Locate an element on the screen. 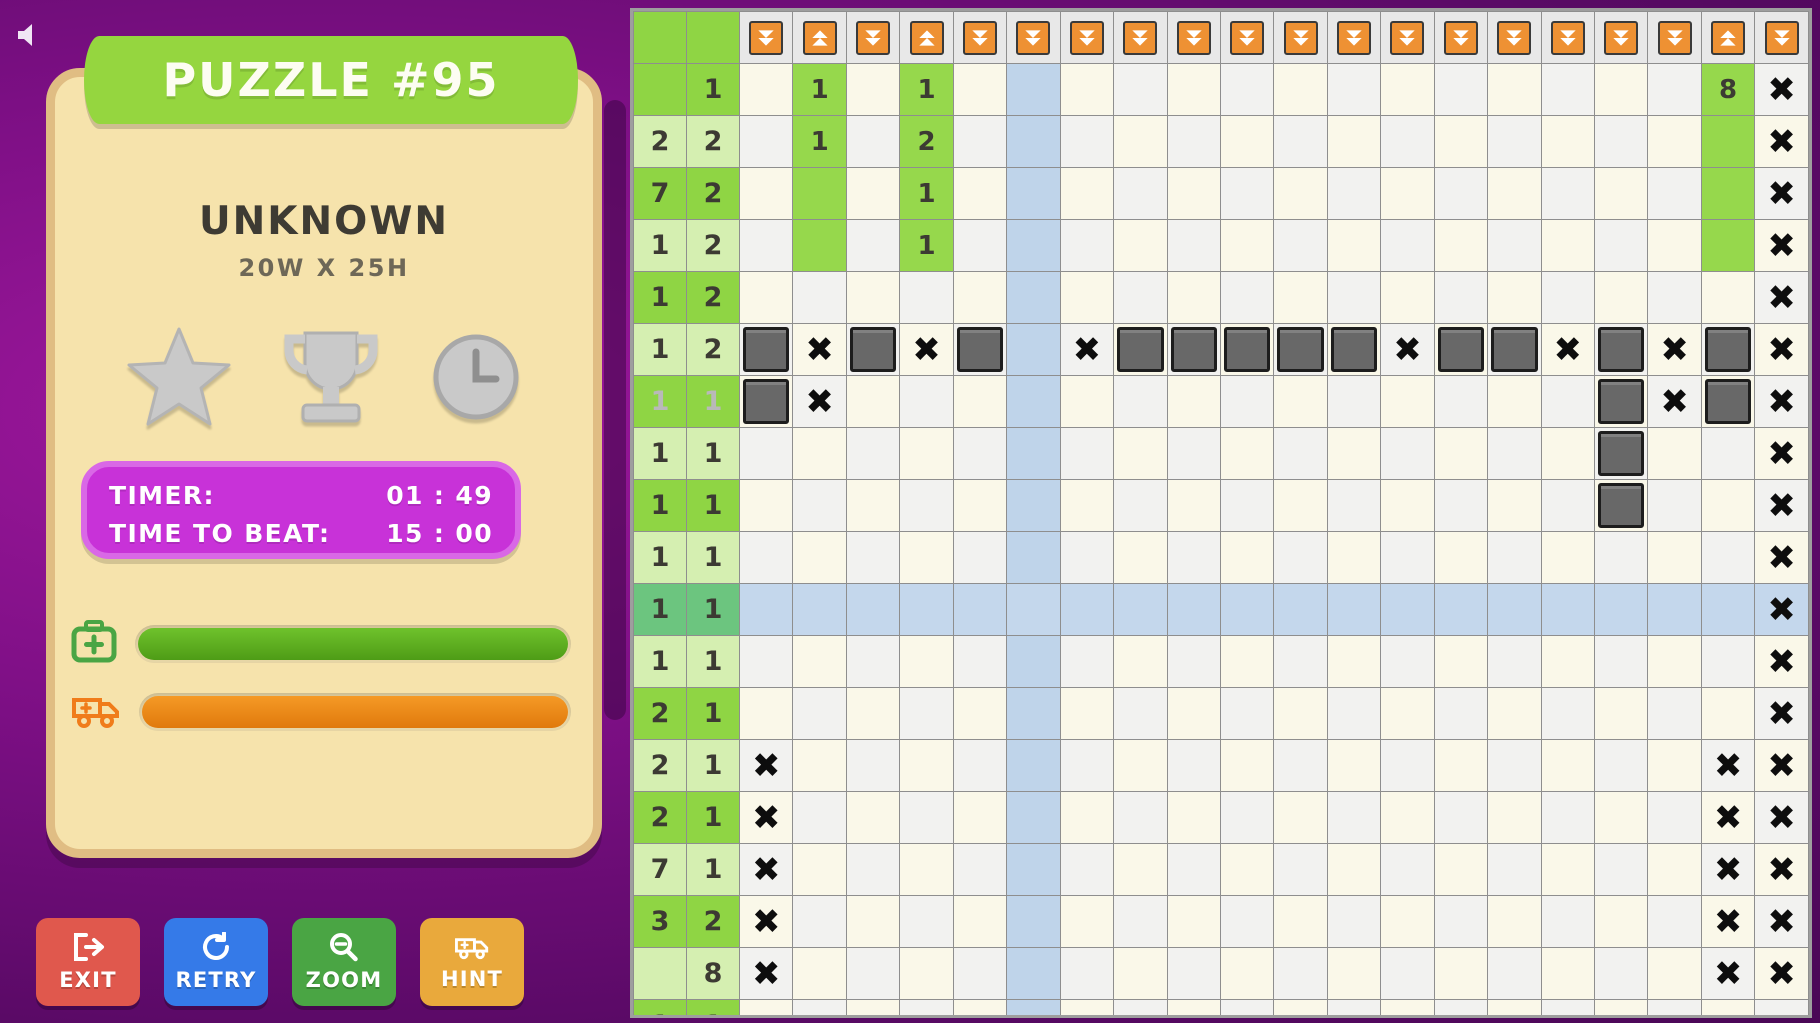 The height and width of the screenshot is (1023, 1820). grid-cell-r2-c12 is located at coordinates (1354, 141).